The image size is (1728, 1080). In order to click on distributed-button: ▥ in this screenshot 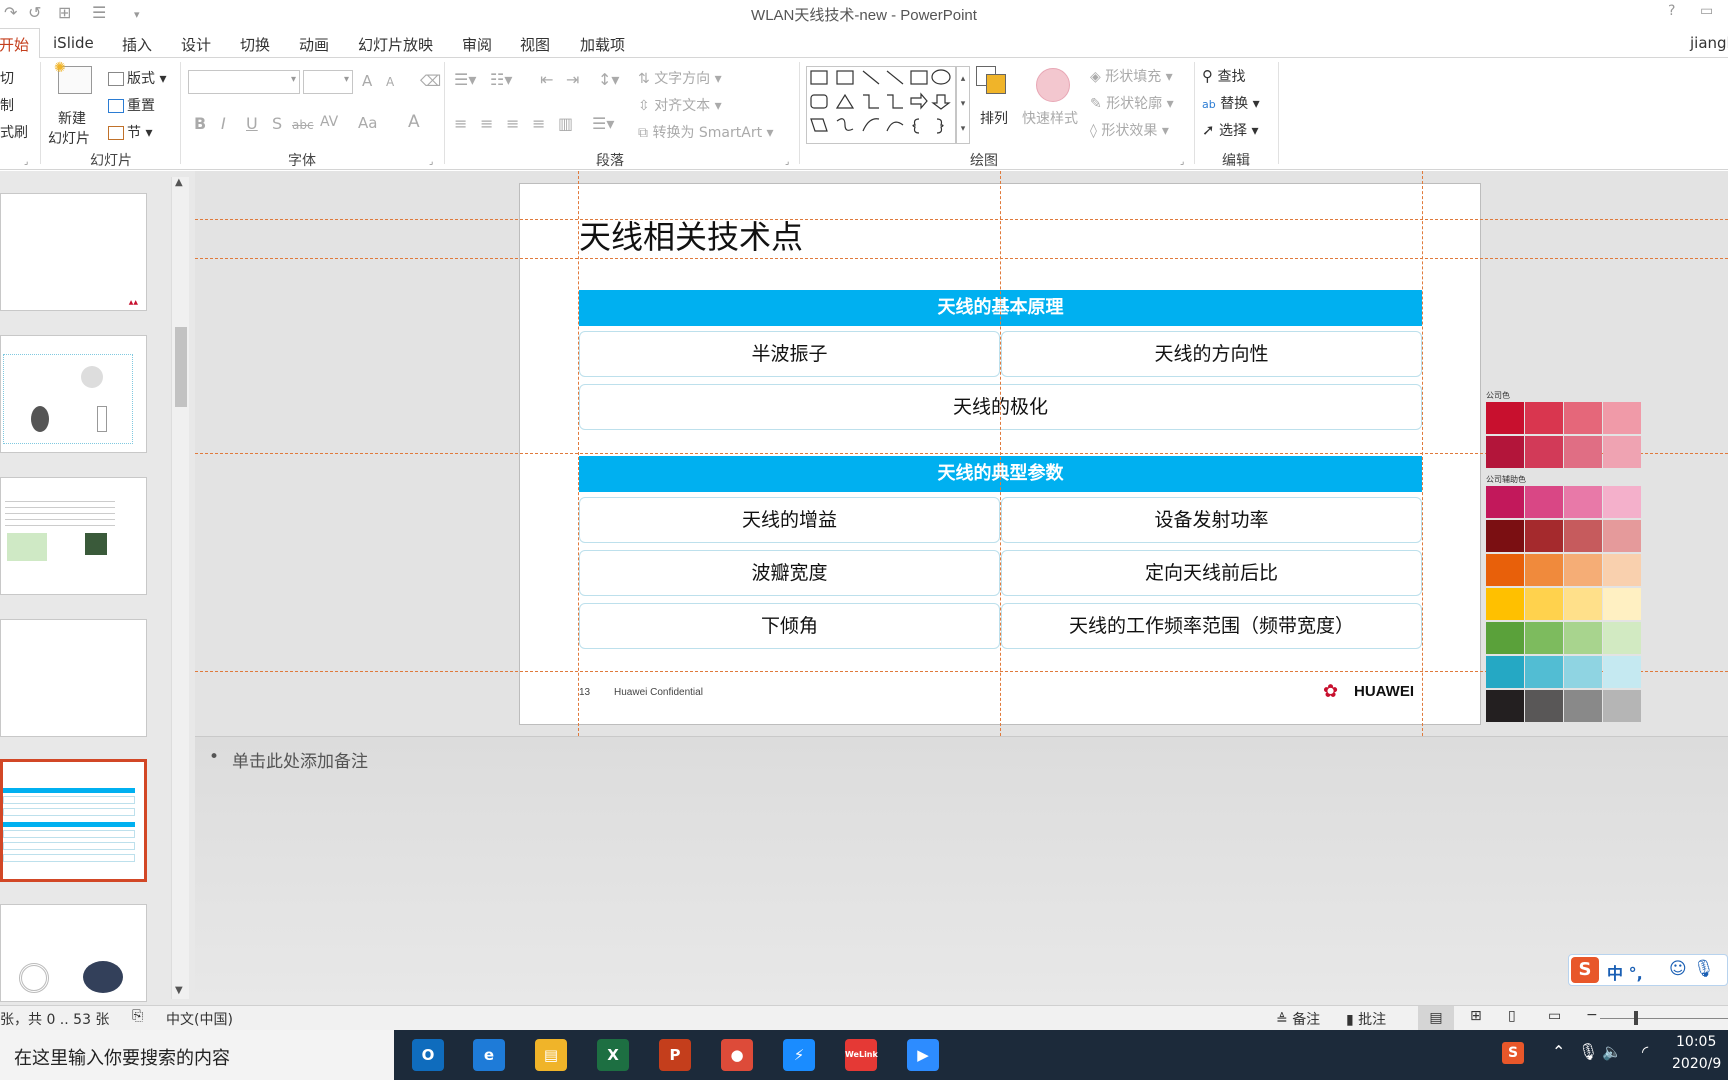, I will do `click(565, 123)`.